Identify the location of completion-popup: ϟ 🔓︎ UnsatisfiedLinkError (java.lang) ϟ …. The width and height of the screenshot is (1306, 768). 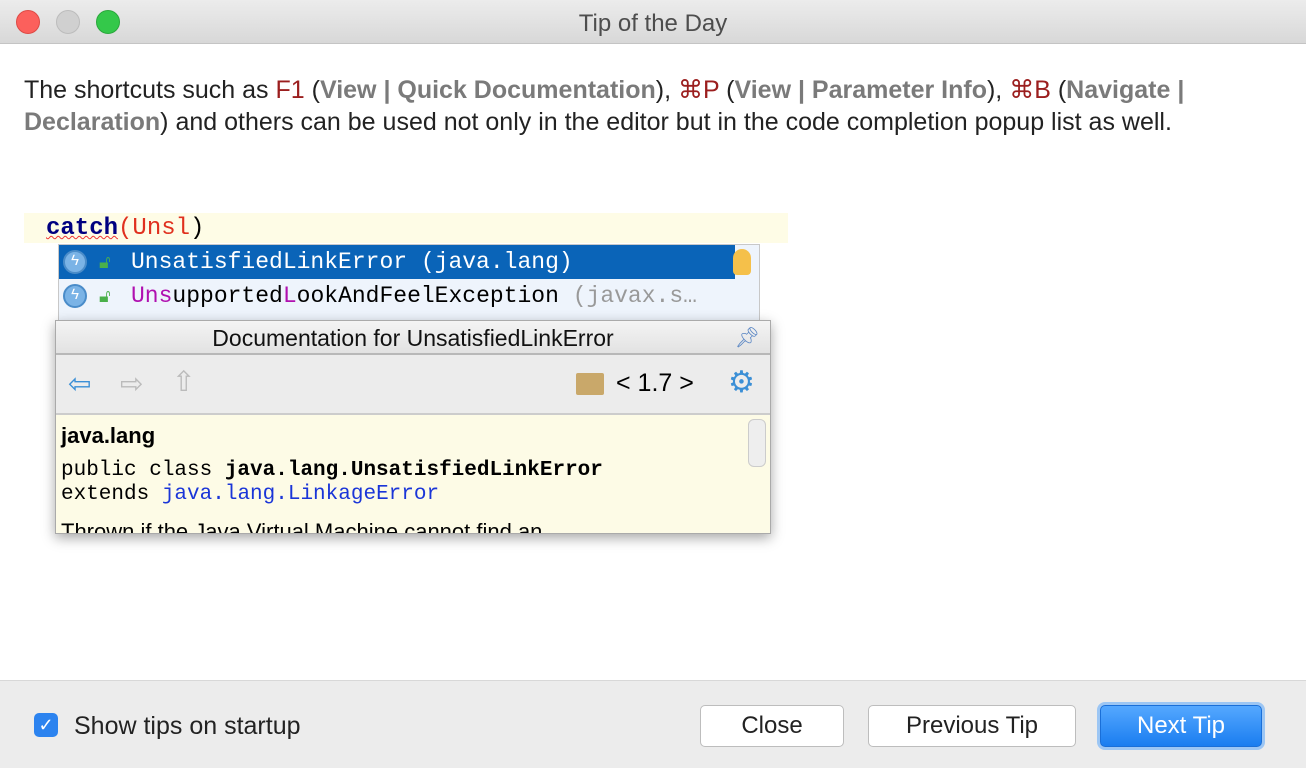
(409, 284).